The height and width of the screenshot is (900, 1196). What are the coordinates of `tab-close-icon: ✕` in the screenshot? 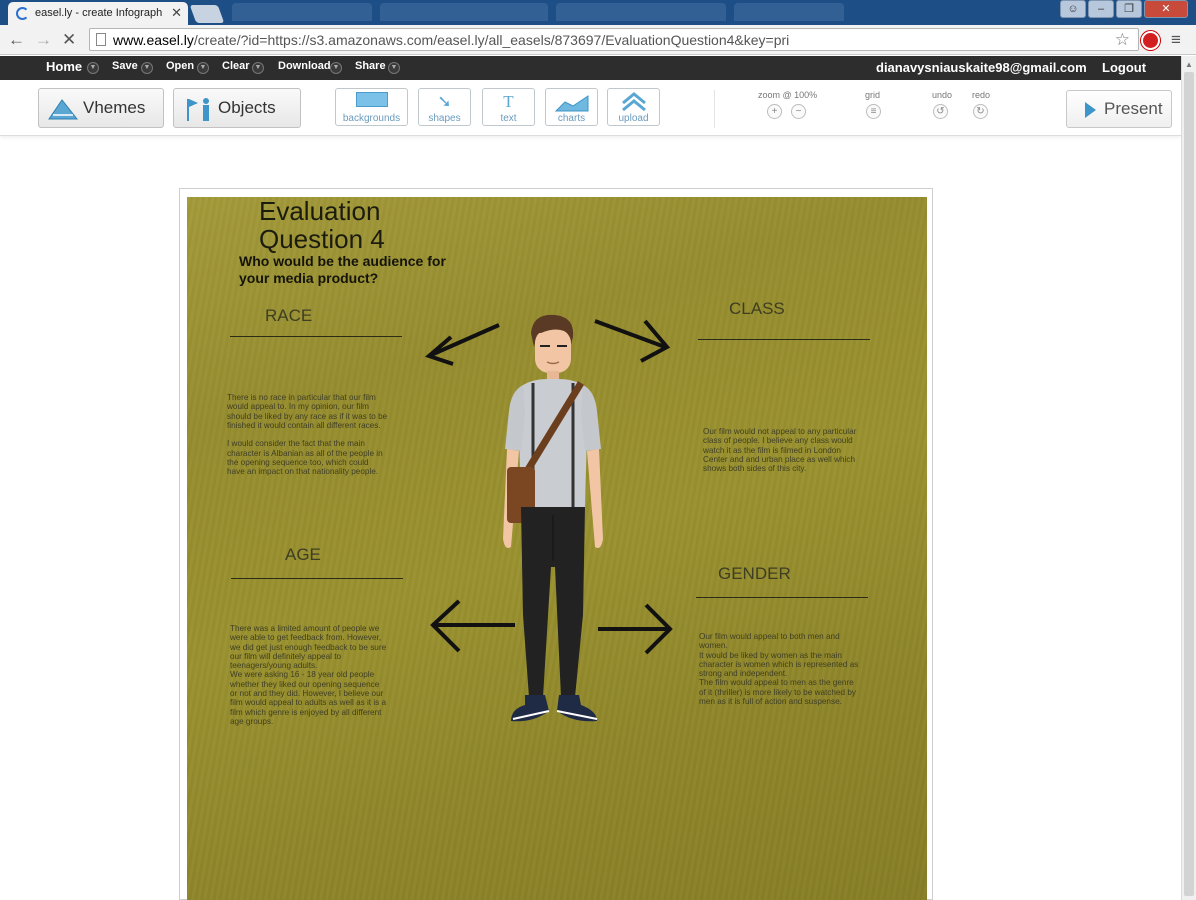 It's located at (176, 13).